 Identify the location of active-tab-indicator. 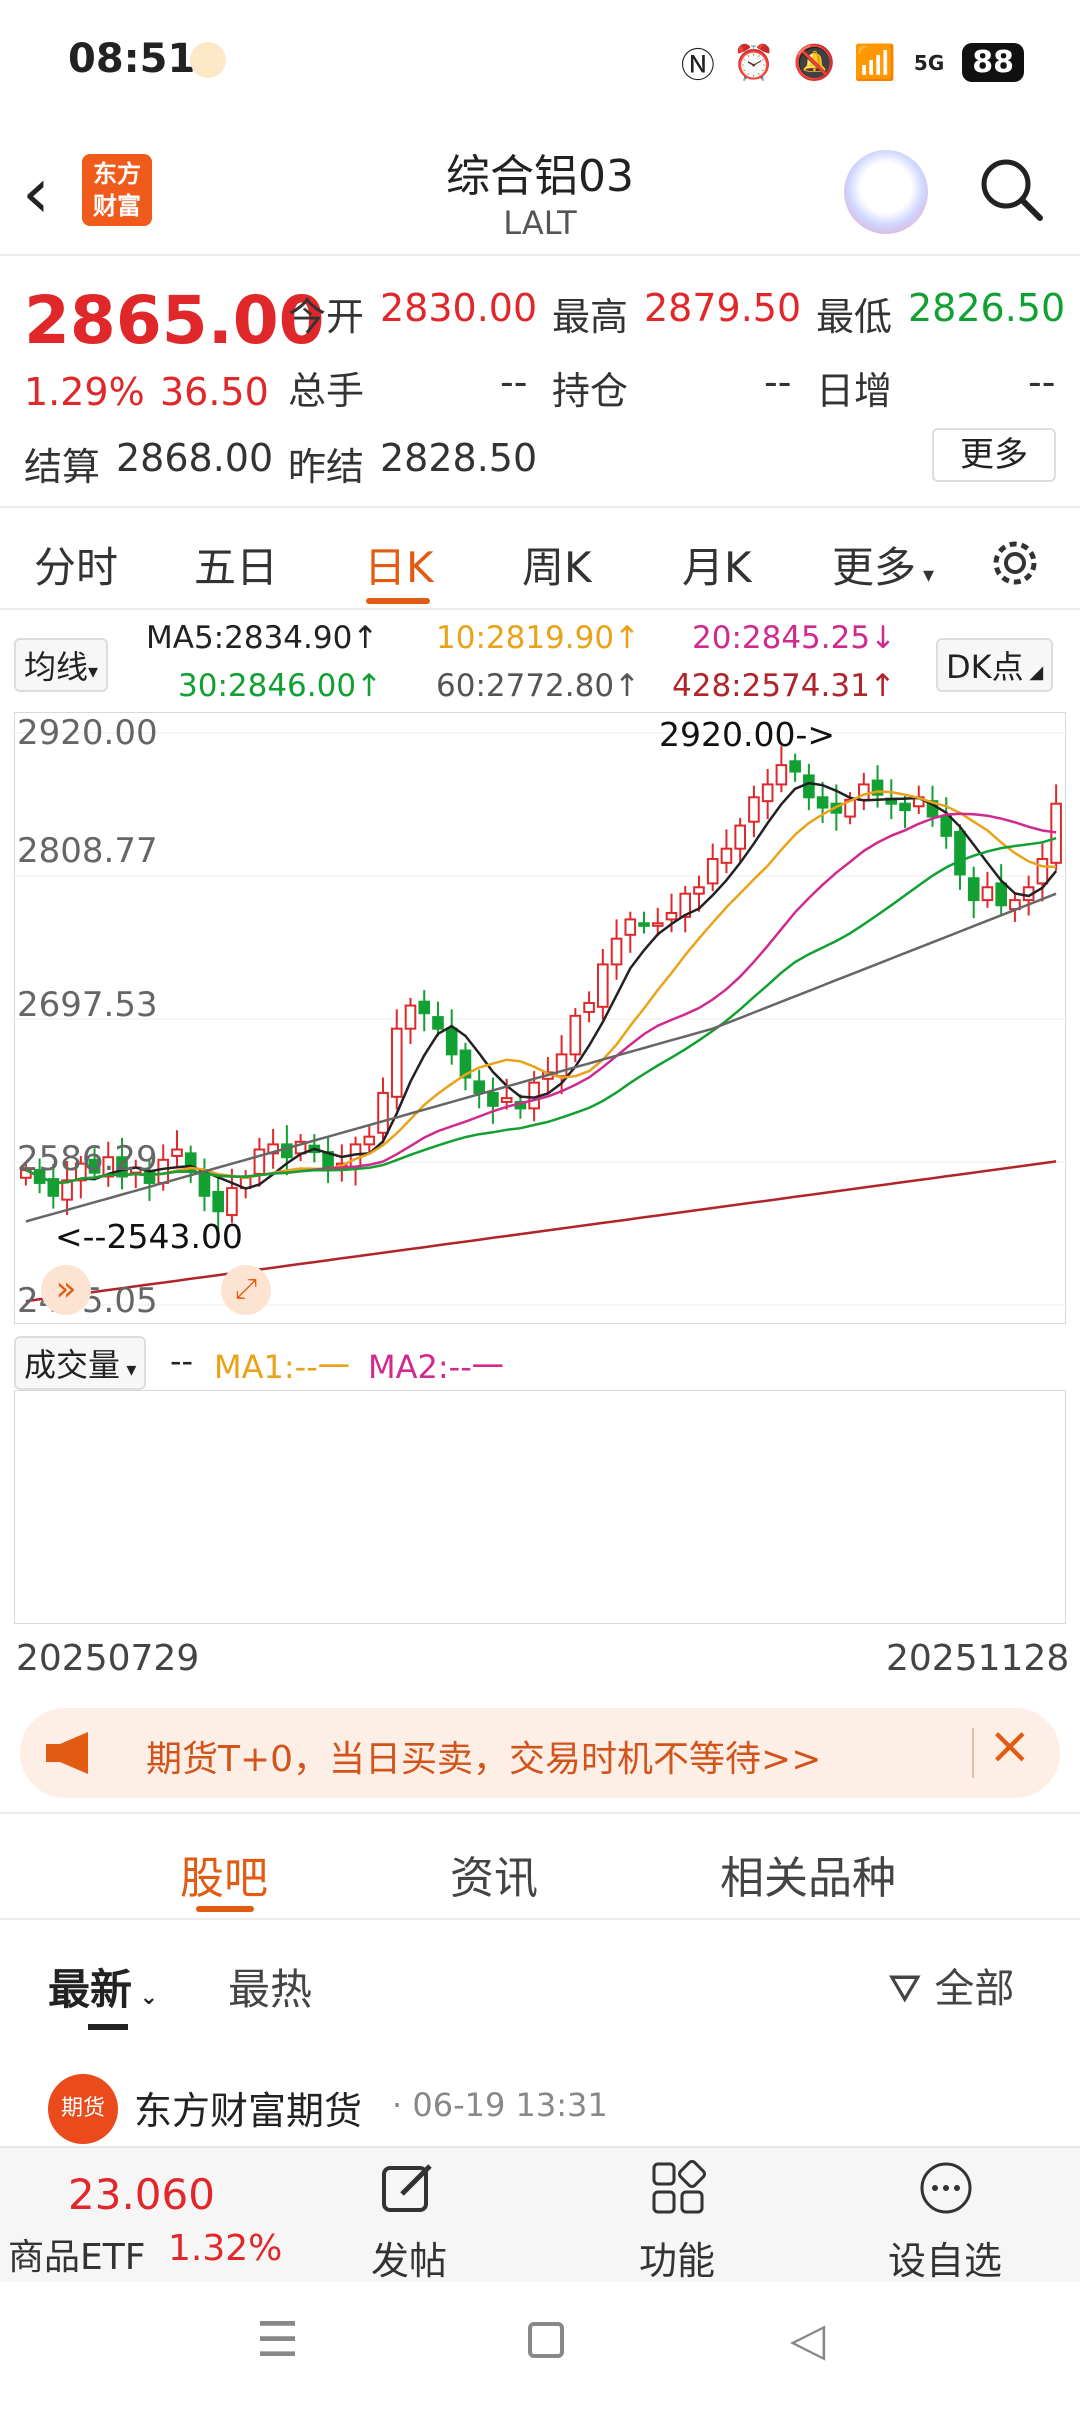
(398, 601).